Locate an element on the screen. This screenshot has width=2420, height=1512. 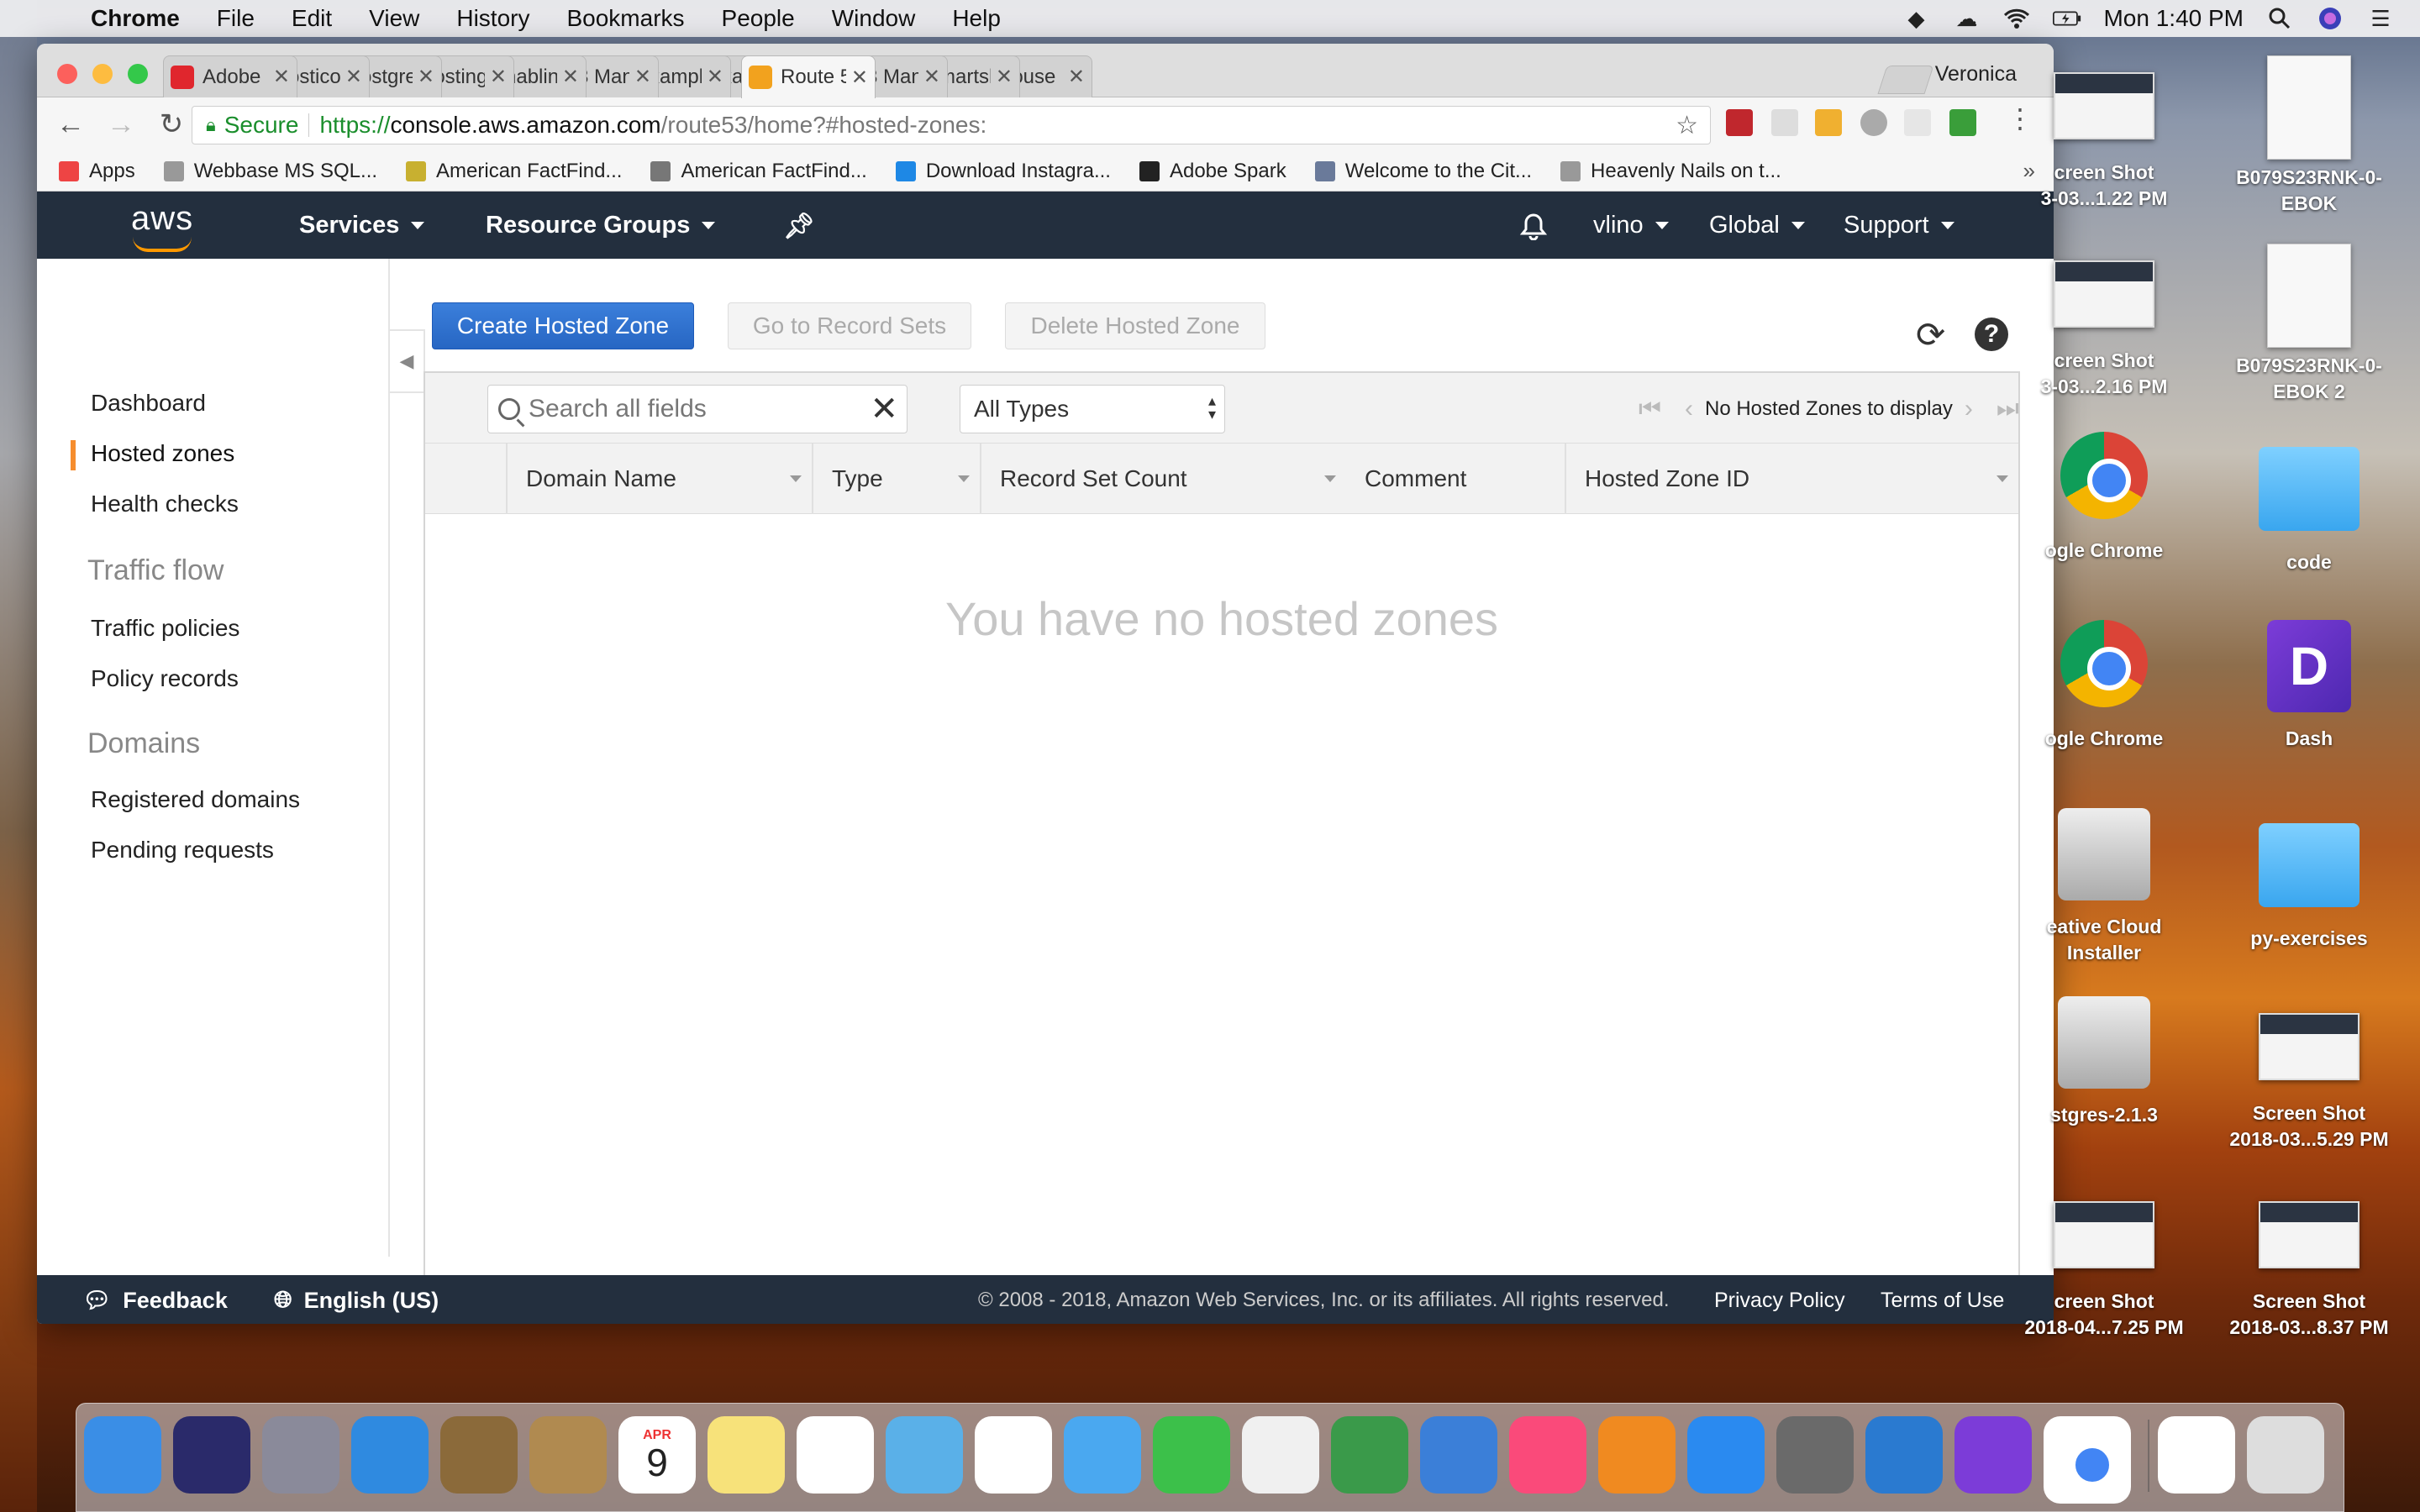
desktop-item: creen Shot 2018-04...7.25 PM is located at coordinates (2104, 1262).